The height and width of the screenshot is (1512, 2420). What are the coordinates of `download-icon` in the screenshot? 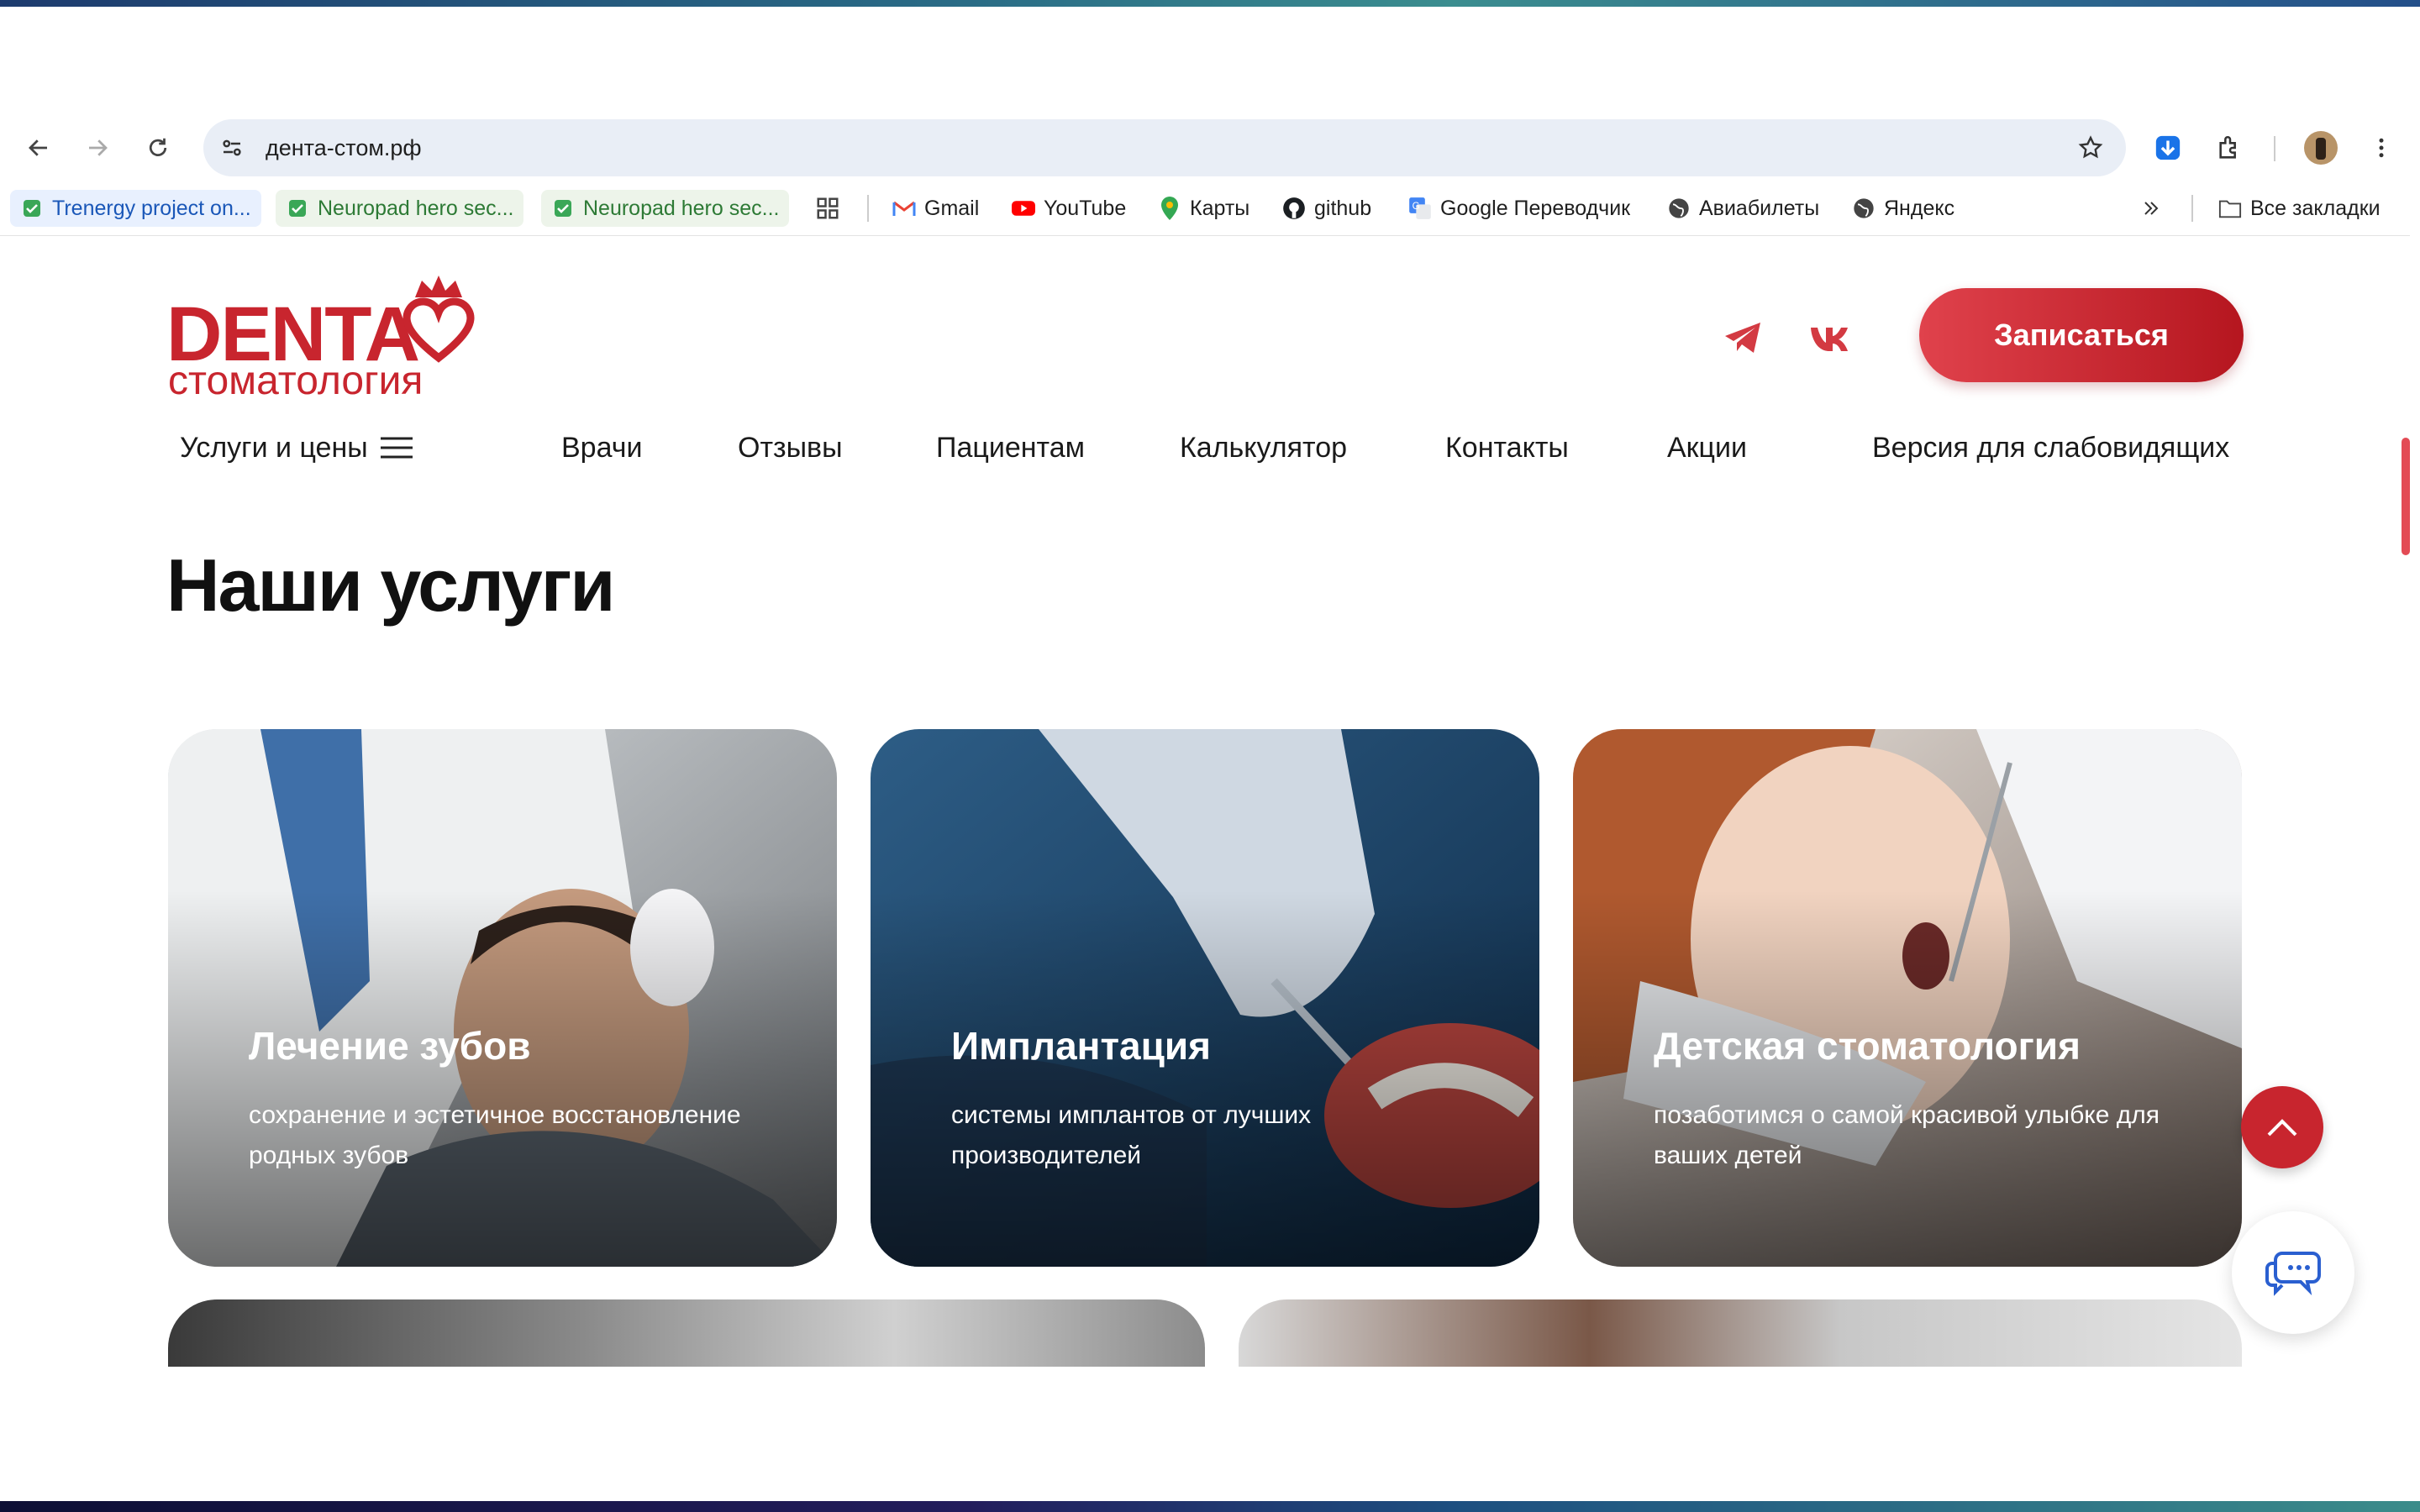 It's located at (2168, 148).